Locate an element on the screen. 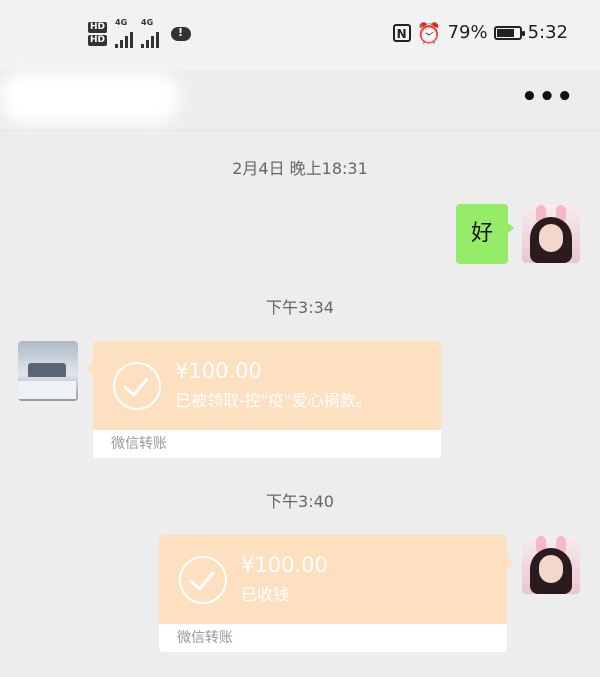  more-options-button: ••• is located at coordinates (547, 97).